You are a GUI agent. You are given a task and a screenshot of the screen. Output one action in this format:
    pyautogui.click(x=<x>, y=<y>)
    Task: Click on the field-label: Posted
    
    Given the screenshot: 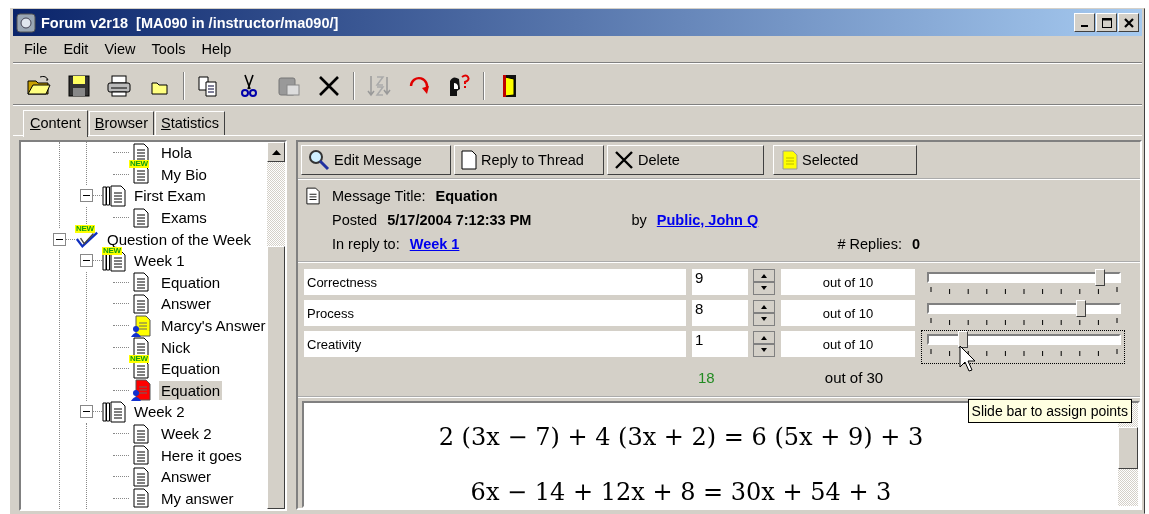 What is the action you would take?
    pyautogui.click(x=355, y=219)
    